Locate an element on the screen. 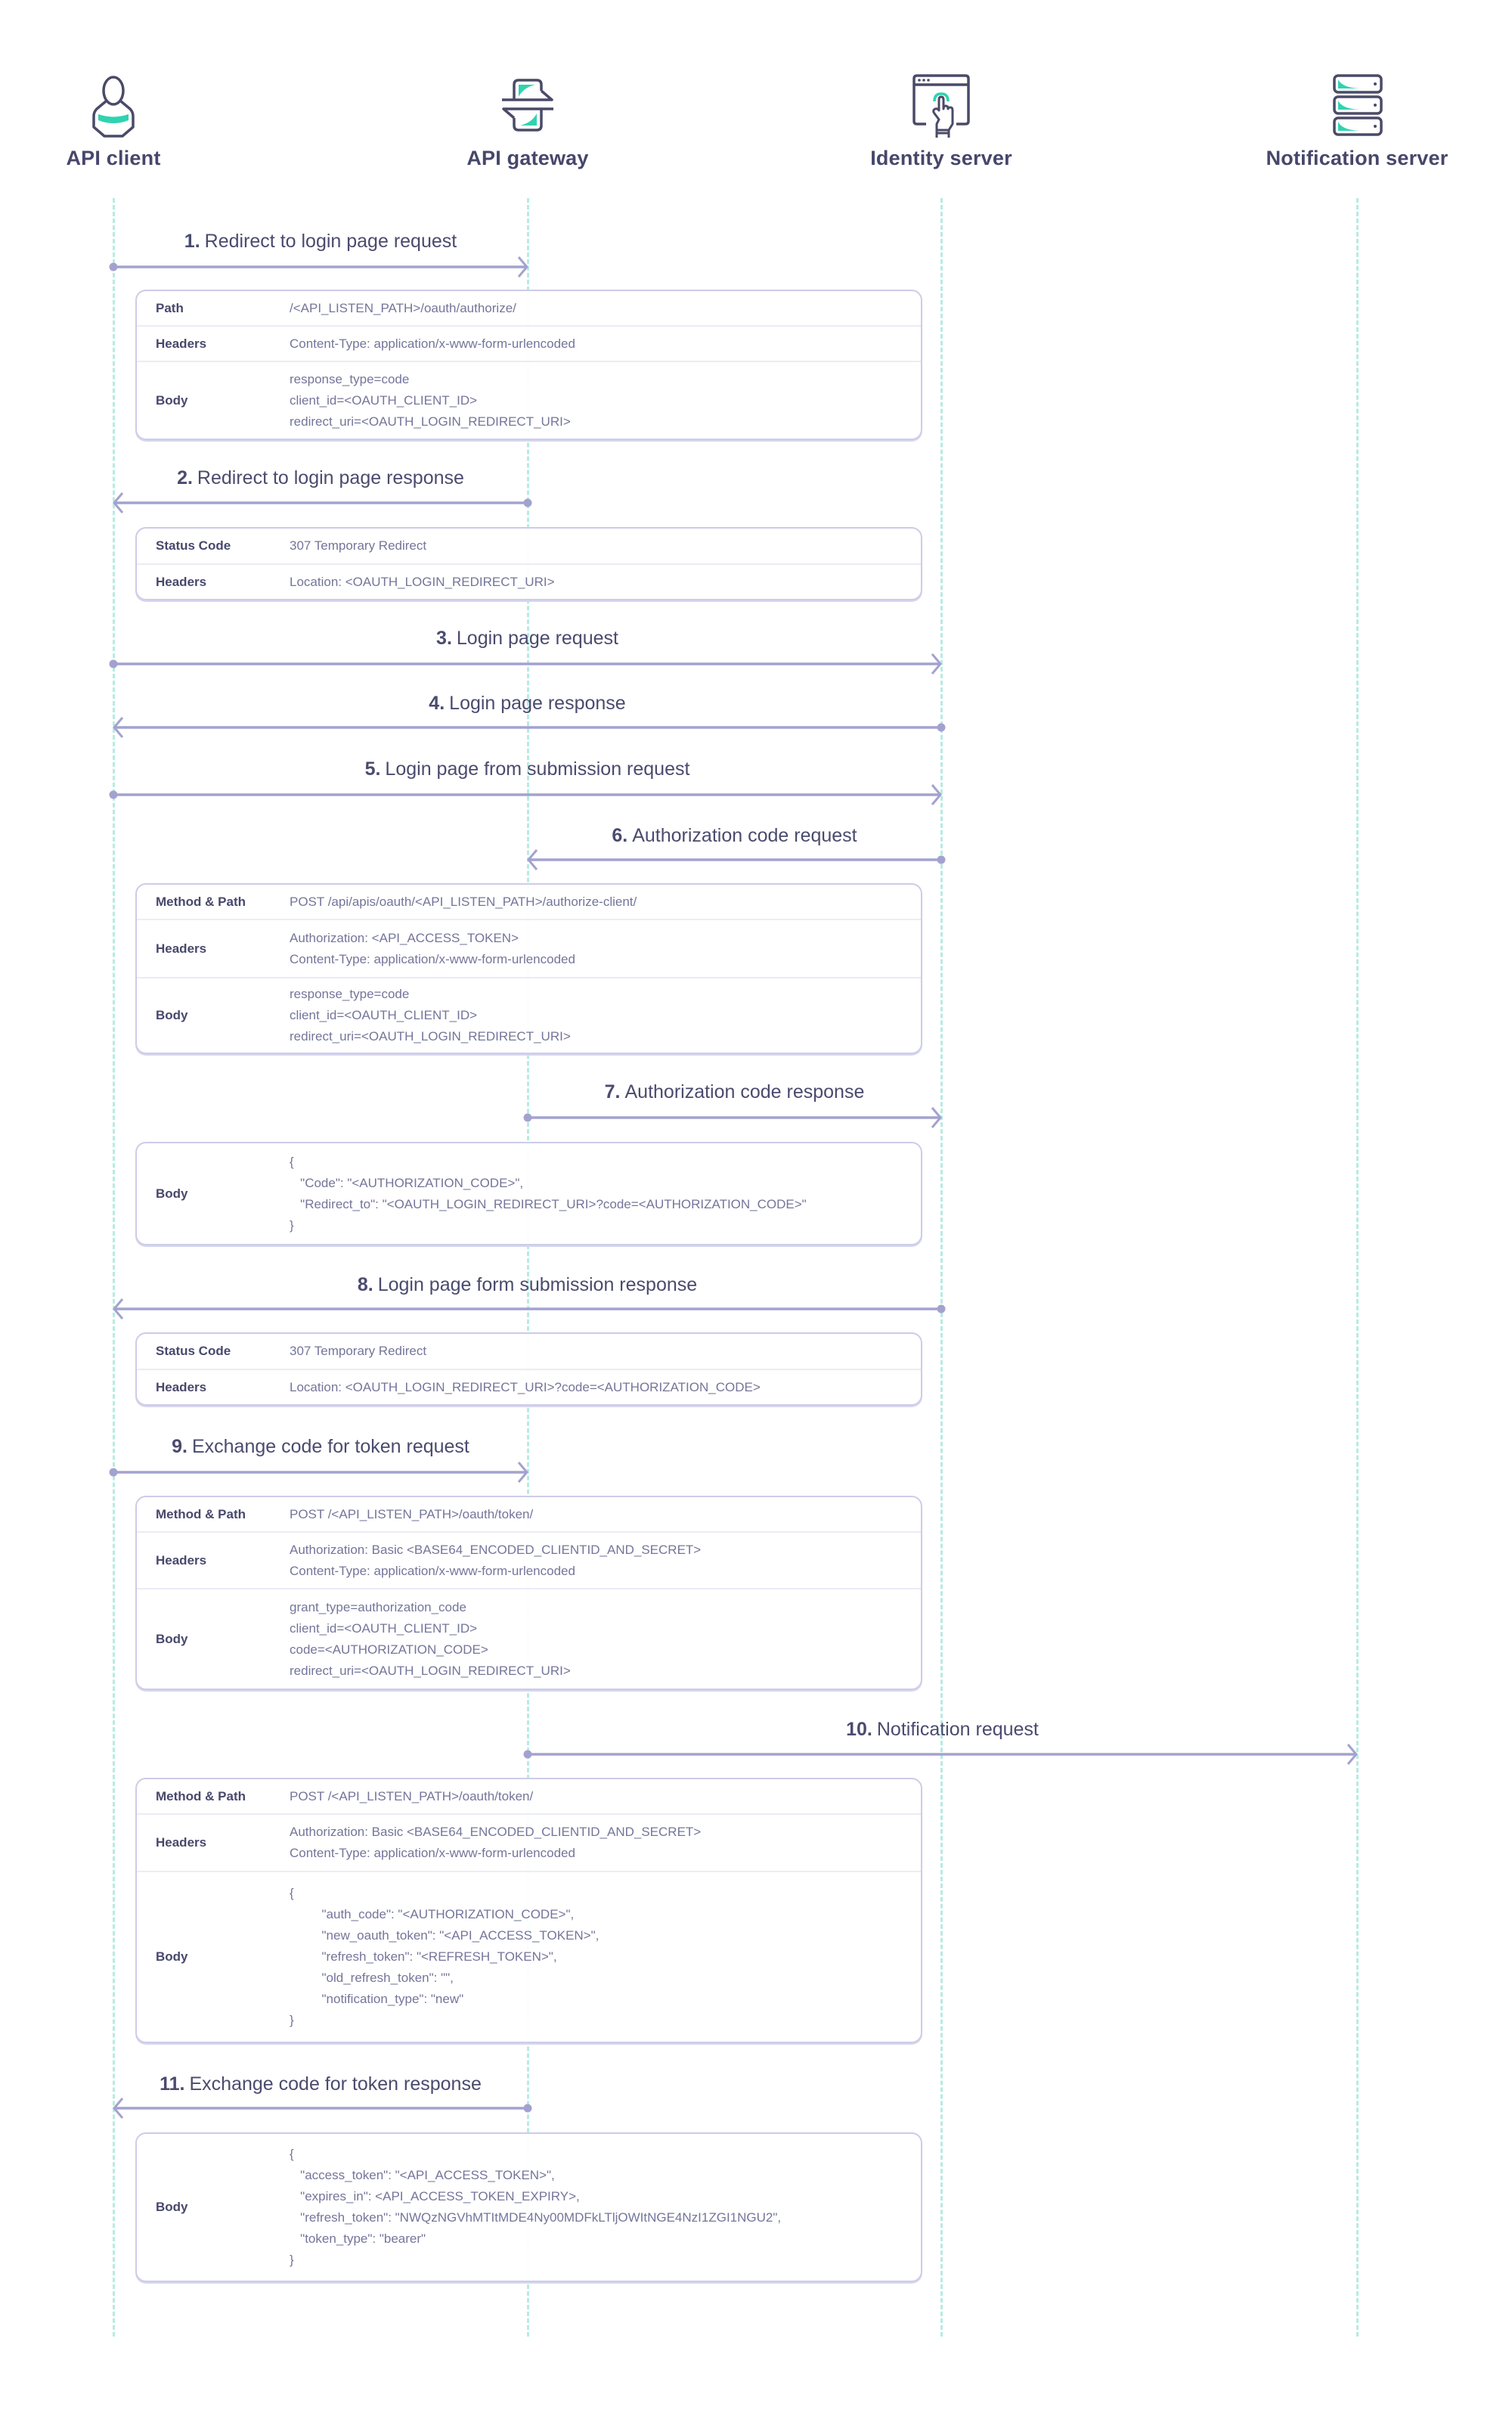 Image resolution: width=1512 pixels, height=2422 pixels. participant-name: API gateway is located at coordinates (527, 158).